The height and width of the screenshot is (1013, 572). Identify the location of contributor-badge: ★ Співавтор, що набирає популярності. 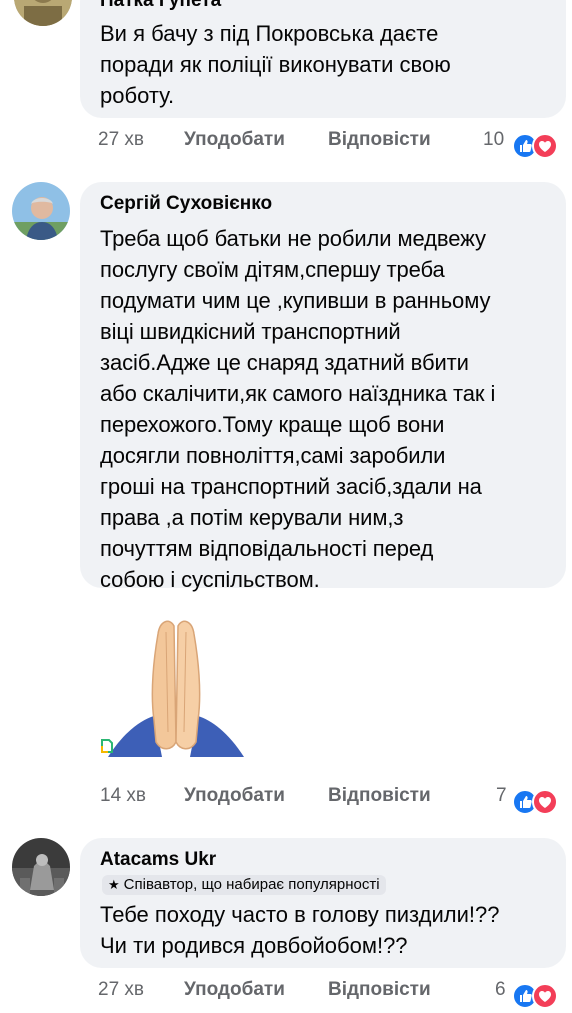
(244, 885).